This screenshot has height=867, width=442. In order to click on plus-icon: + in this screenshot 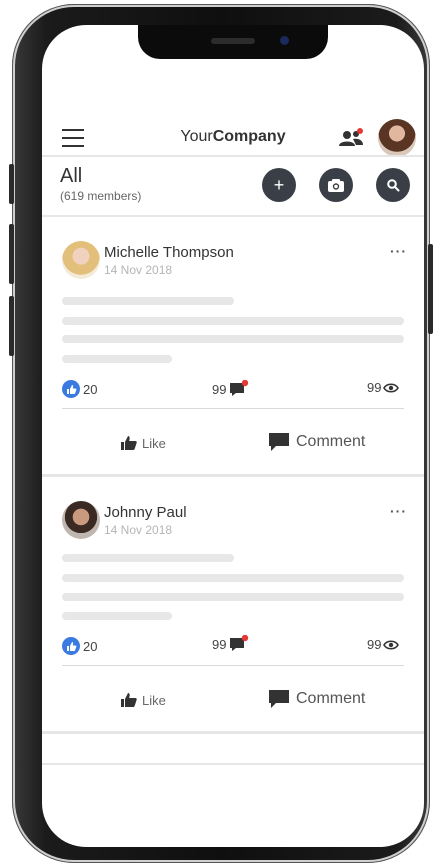, I will do `click(279, 184)`.